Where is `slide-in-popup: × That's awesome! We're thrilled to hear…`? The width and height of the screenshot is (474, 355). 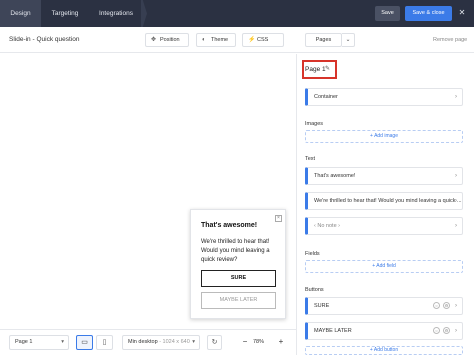
slide-in-popup: × That's awesome! We're thrilled to hear… is located at coordinates (238, 264).